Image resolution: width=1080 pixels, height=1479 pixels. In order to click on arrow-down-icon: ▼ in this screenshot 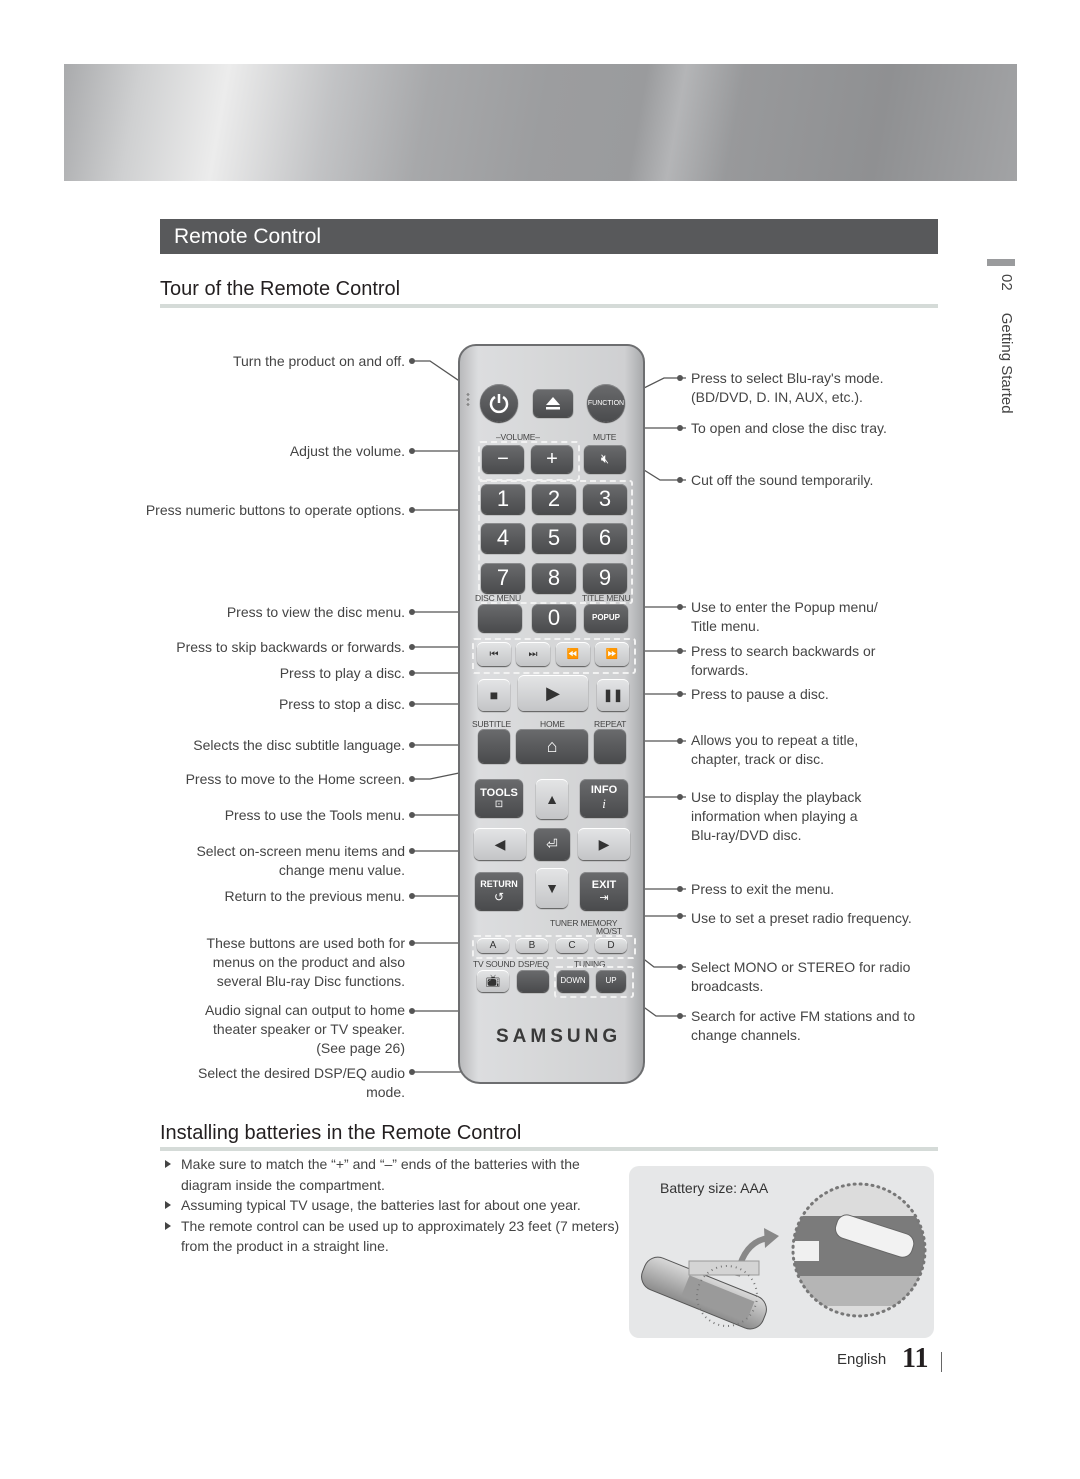, I will do `click(552, 888)`.